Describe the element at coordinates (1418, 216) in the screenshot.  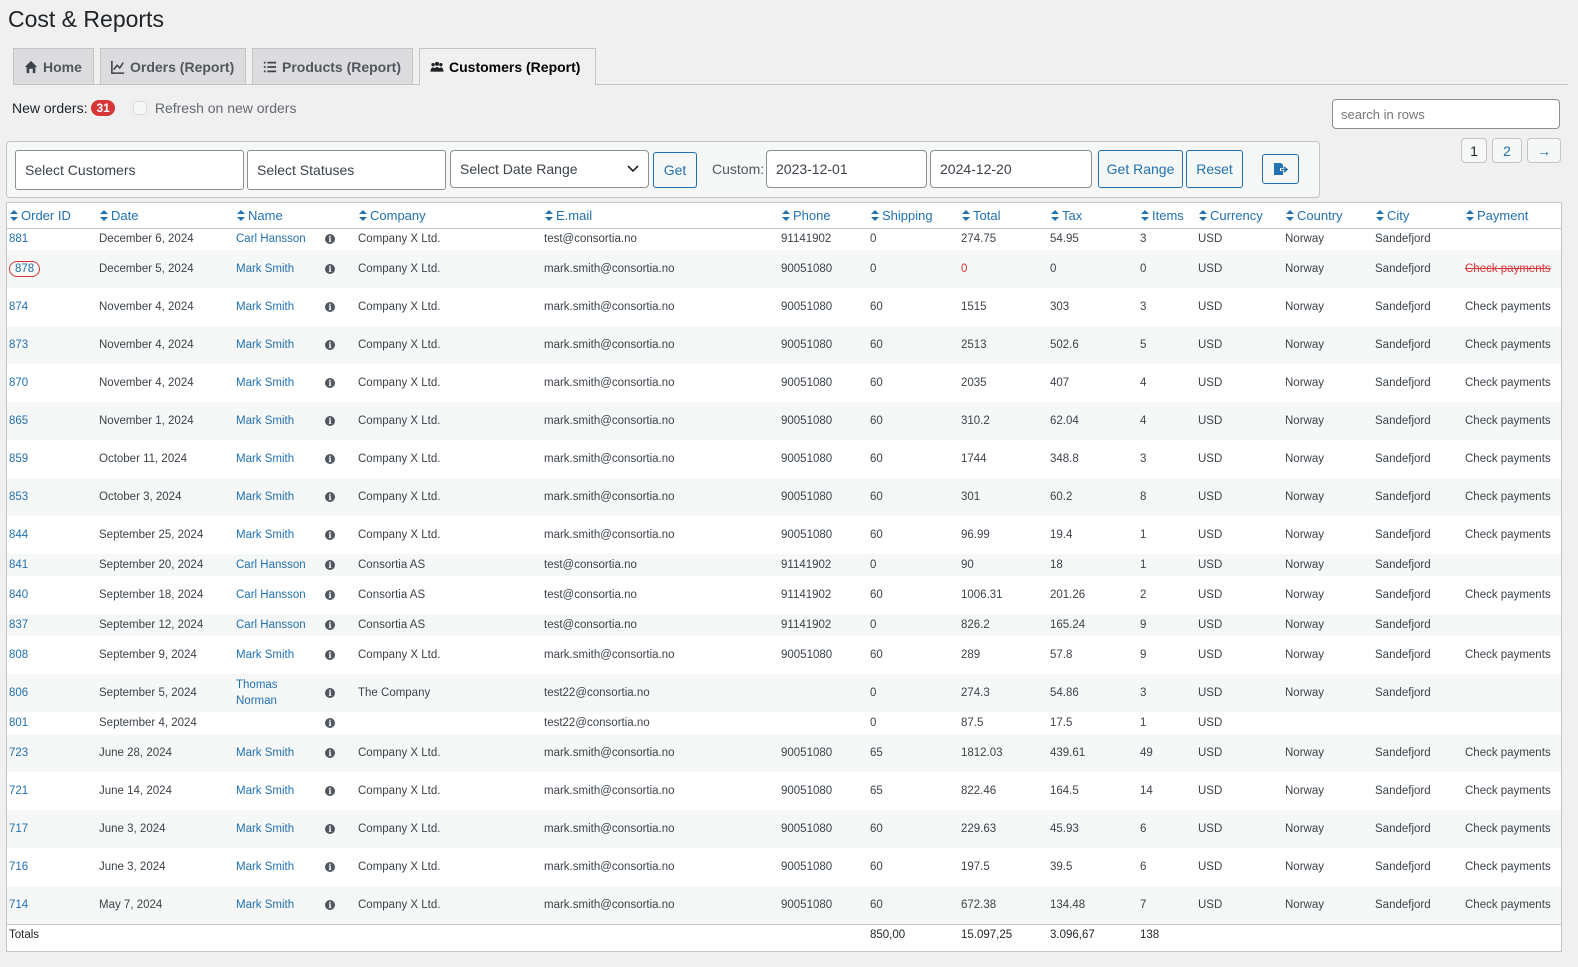
I see `col-city: City` at that location.